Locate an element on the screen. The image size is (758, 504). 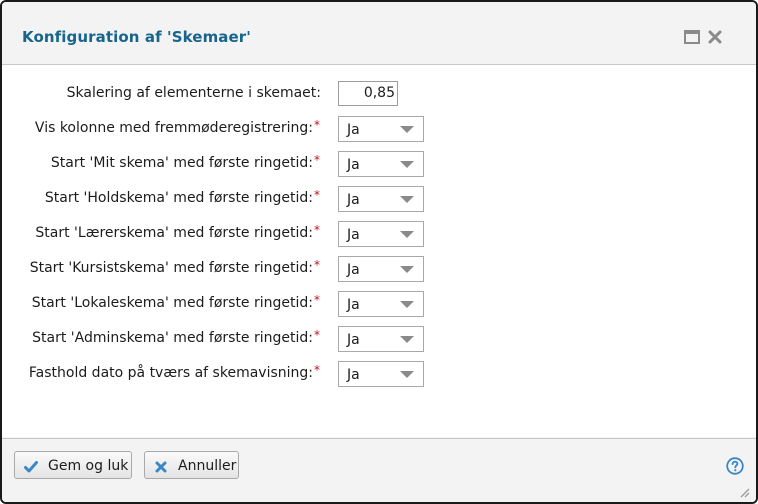
field-label-text: Start 'Holdskema' med første ringetid: is located at coordinates (178, 198).